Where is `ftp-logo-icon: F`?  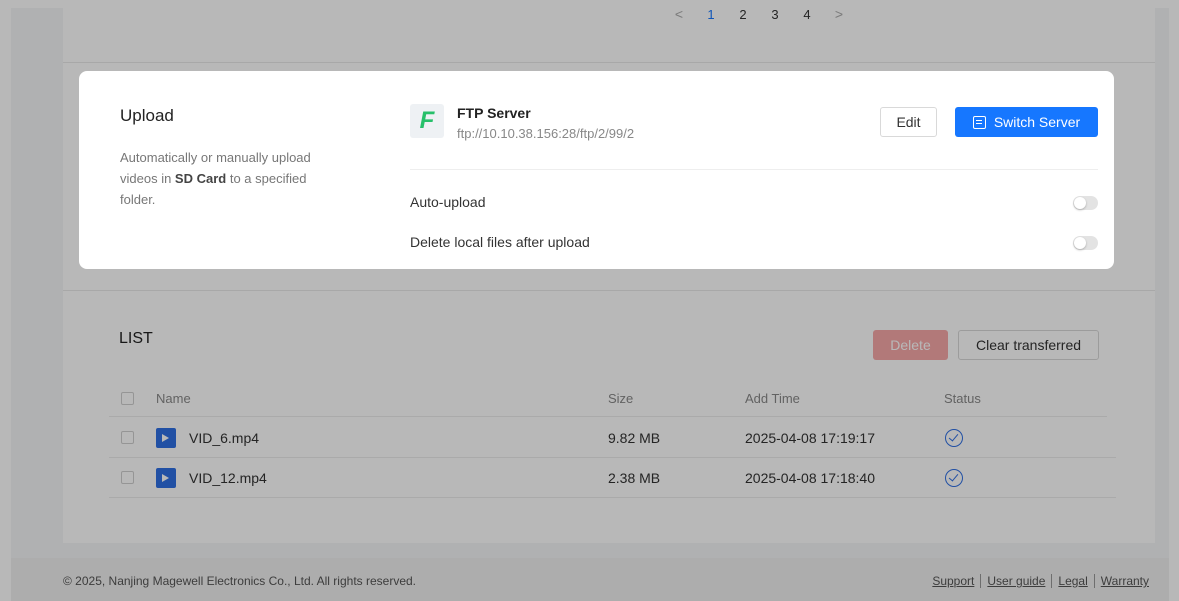 ftp-logo-icon: F is located at coordinates (427, 121).